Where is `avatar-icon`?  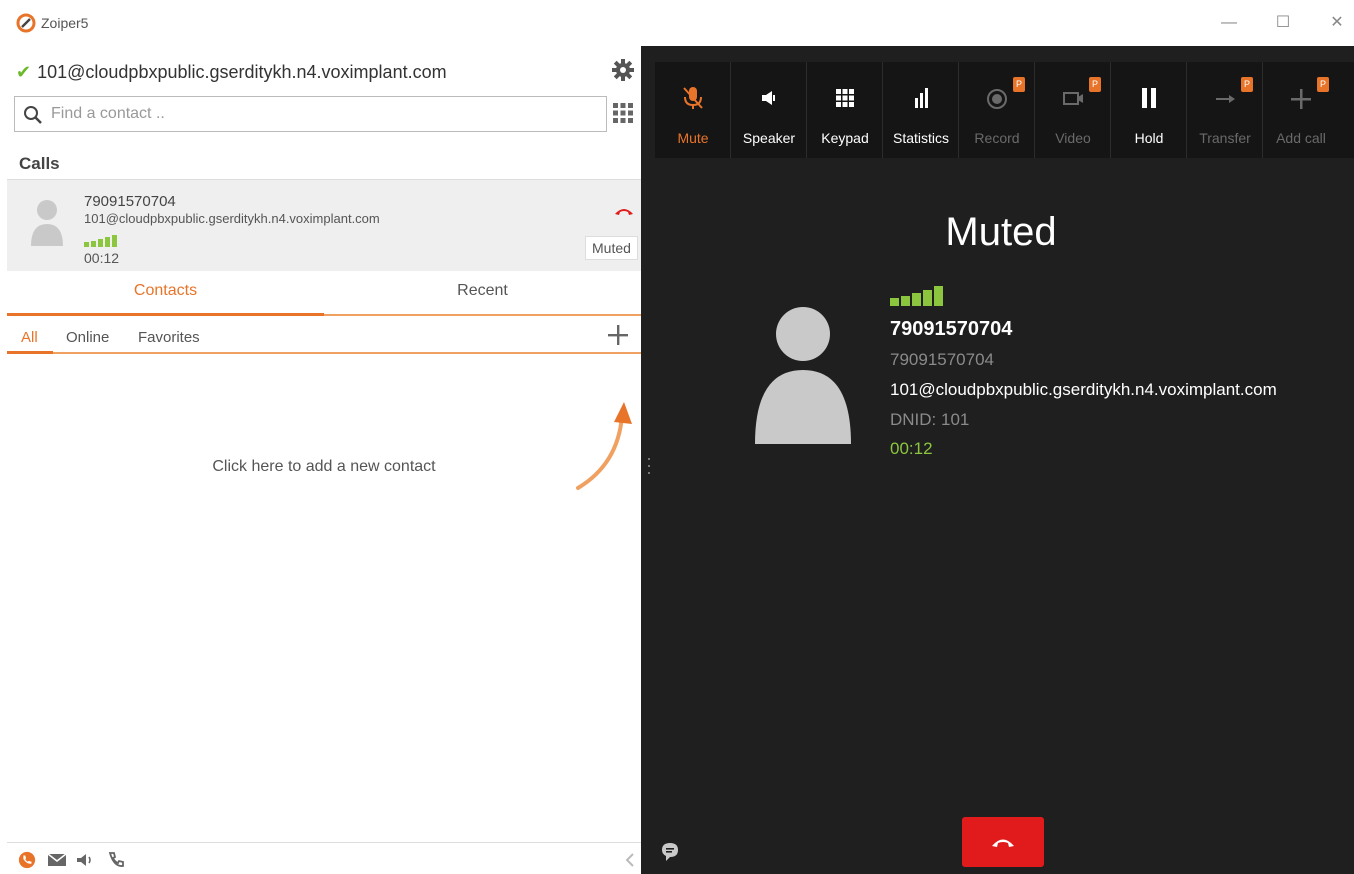 avatar-icon is located at coordinates (47, 223).